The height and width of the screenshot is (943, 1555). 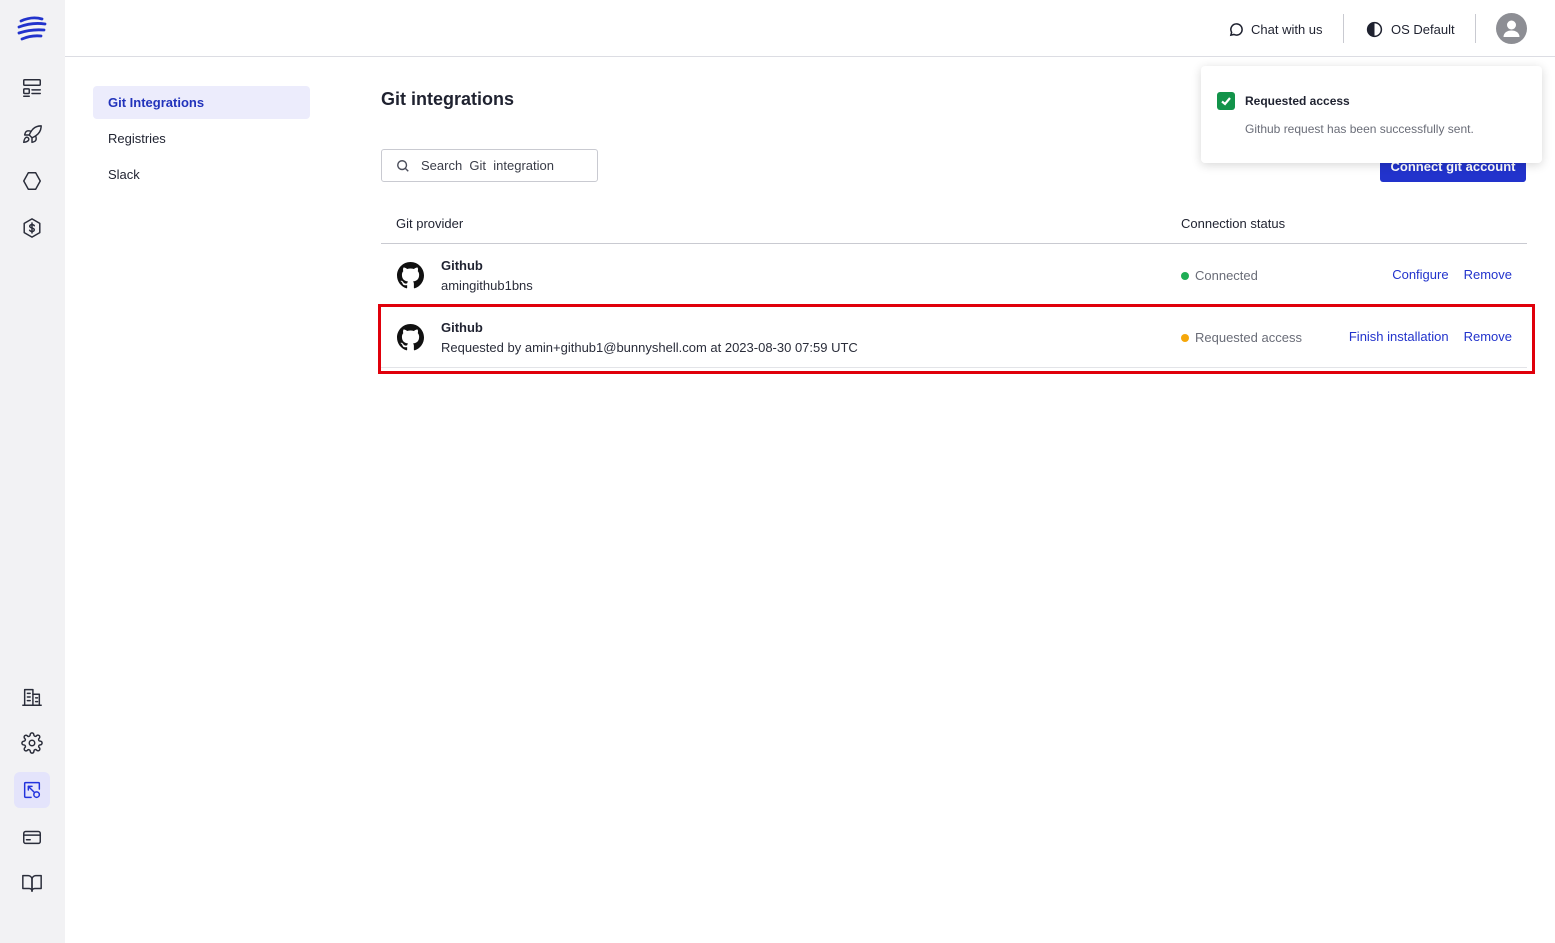 I want to click on hexagon-icon, so click(x=32, y=181).